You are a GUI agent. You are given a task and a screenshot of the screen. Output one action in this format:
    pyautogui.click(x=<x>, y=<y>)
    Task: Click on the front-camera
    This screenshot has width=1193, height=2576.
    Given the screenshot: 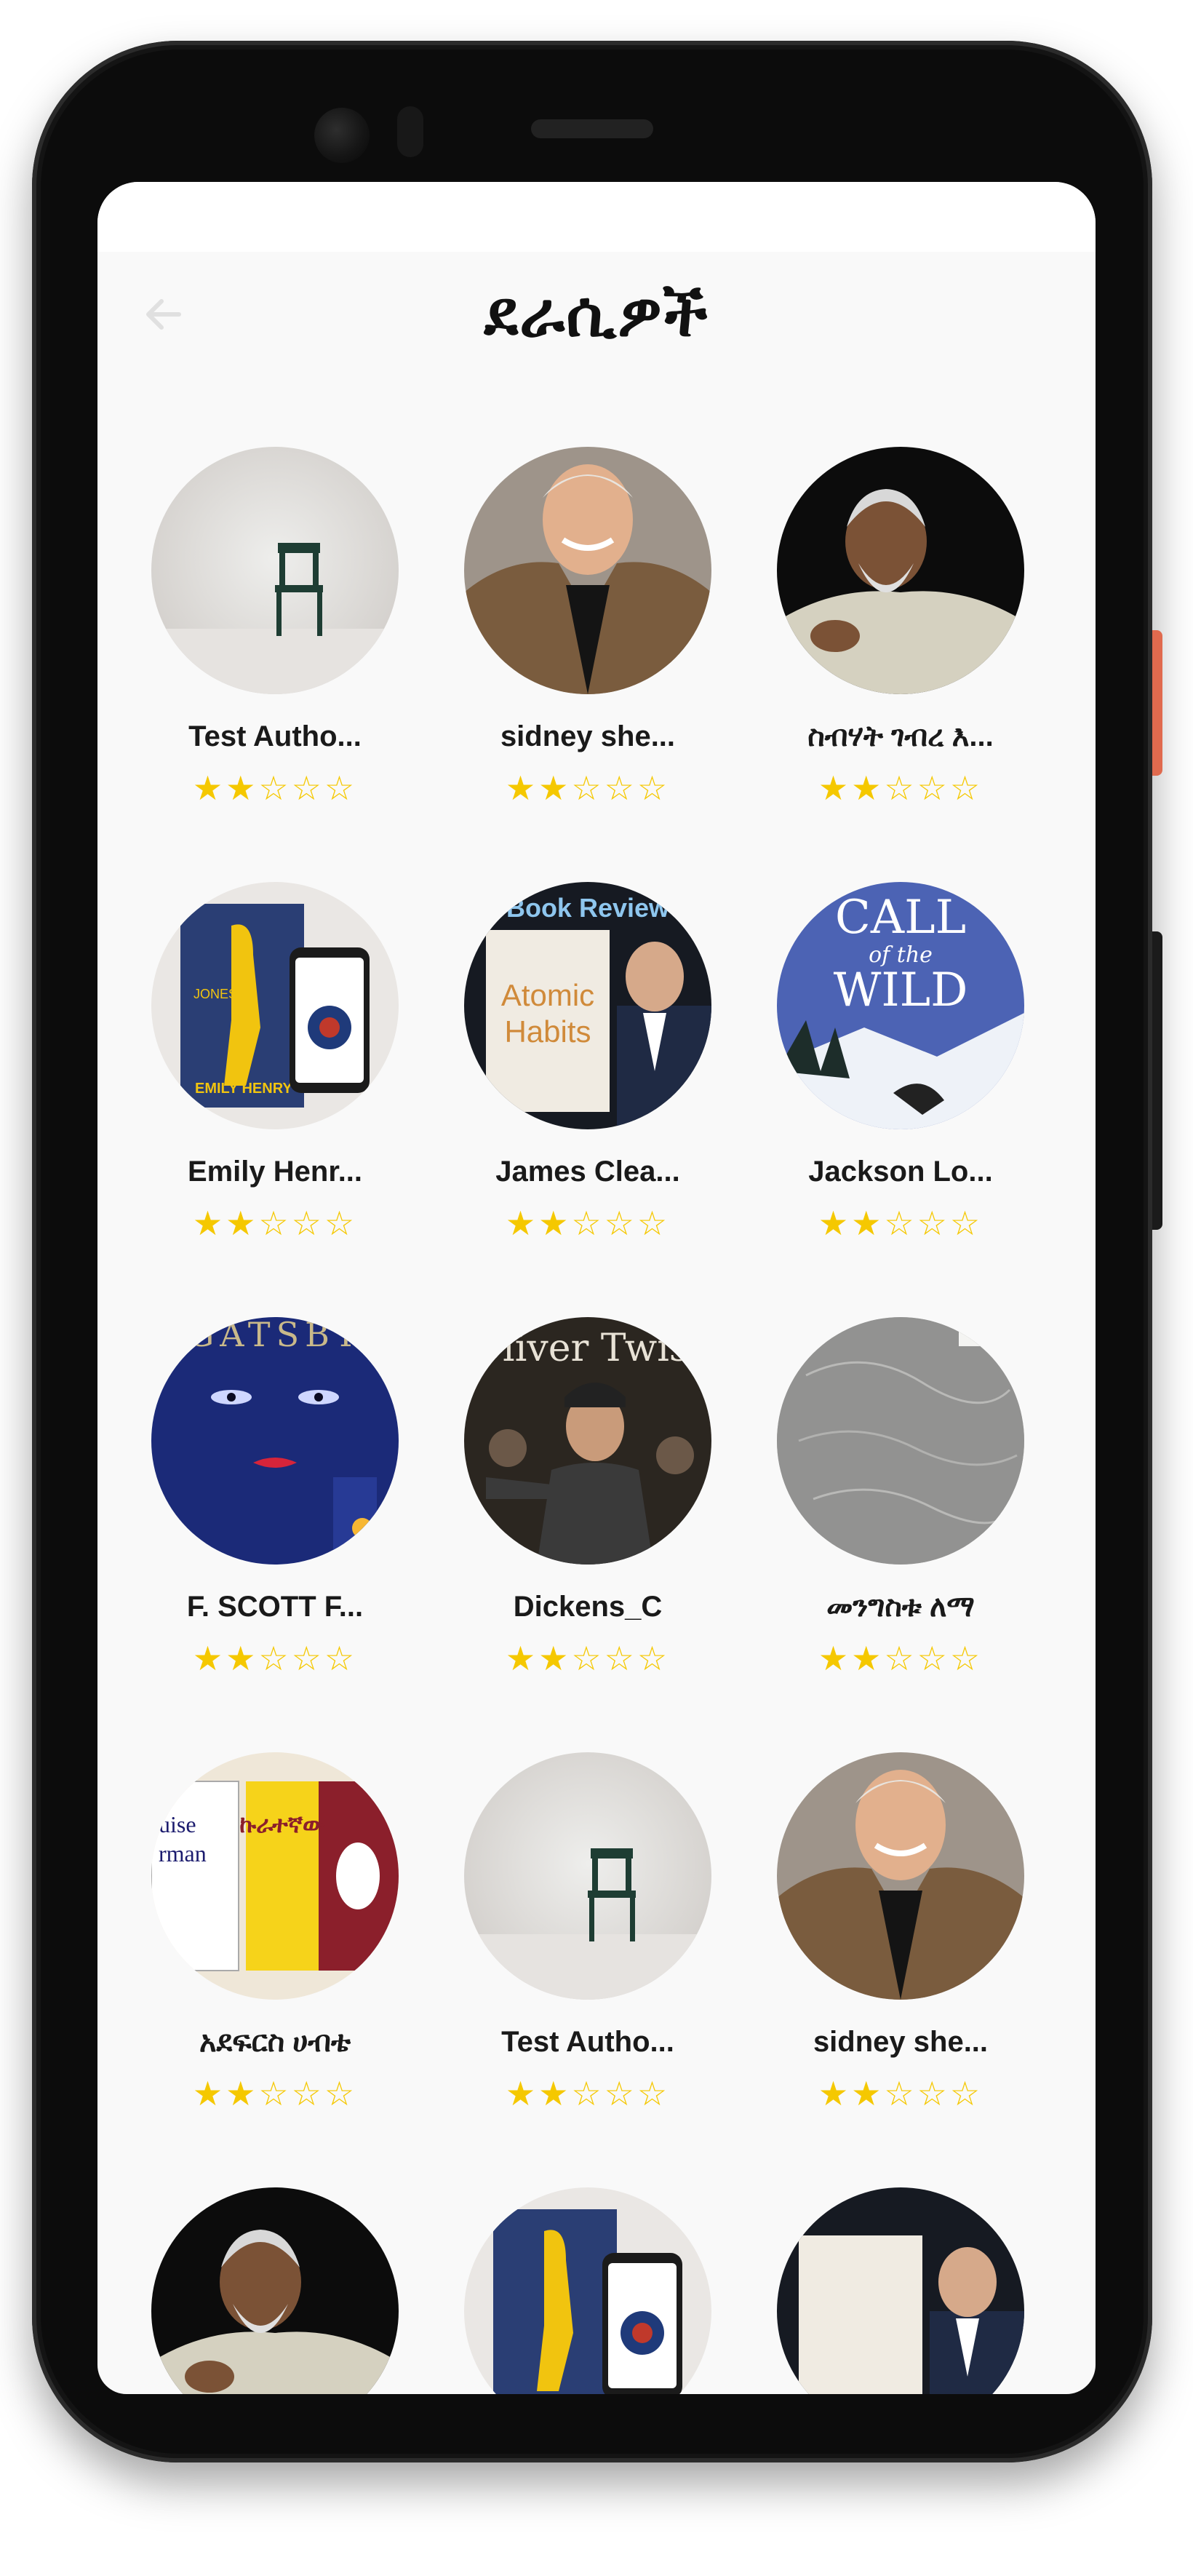 What is the action you would take?
    pyautogui.click(x=342, y=135)
    